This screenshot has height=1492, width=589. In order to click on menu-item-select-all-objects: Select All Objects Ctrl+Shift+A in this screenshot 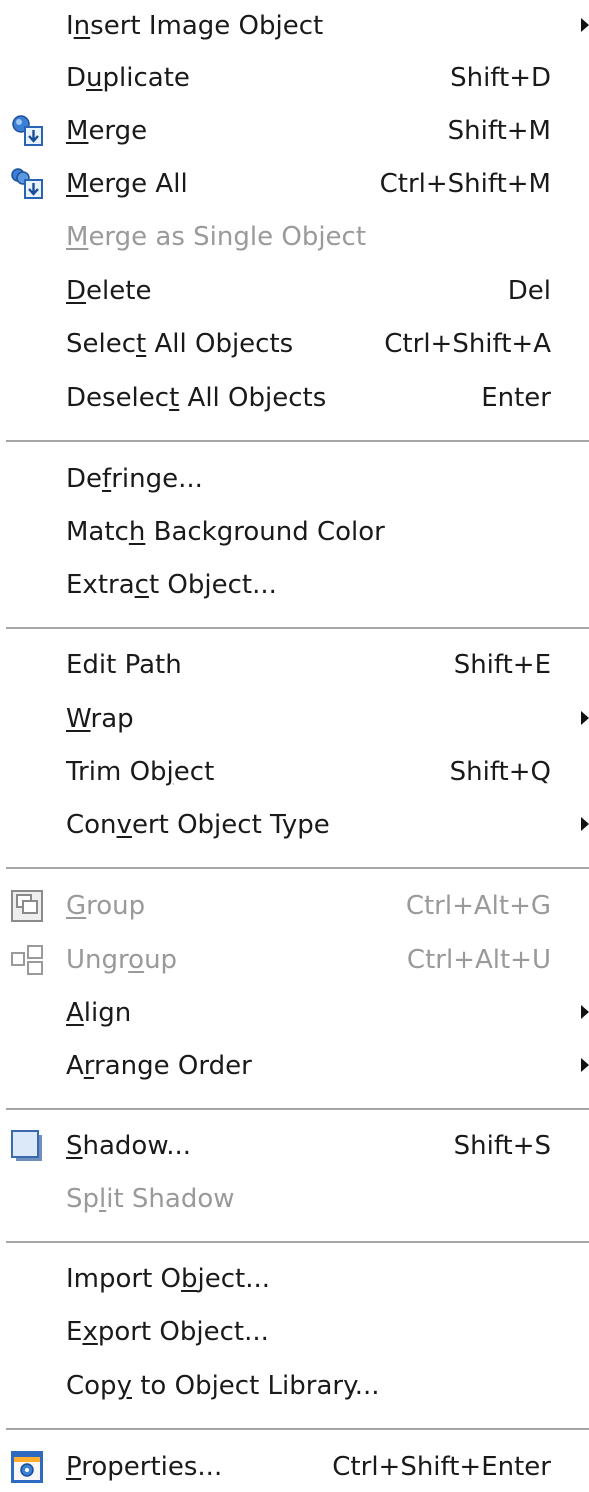, I will do `click(294, 345)`.